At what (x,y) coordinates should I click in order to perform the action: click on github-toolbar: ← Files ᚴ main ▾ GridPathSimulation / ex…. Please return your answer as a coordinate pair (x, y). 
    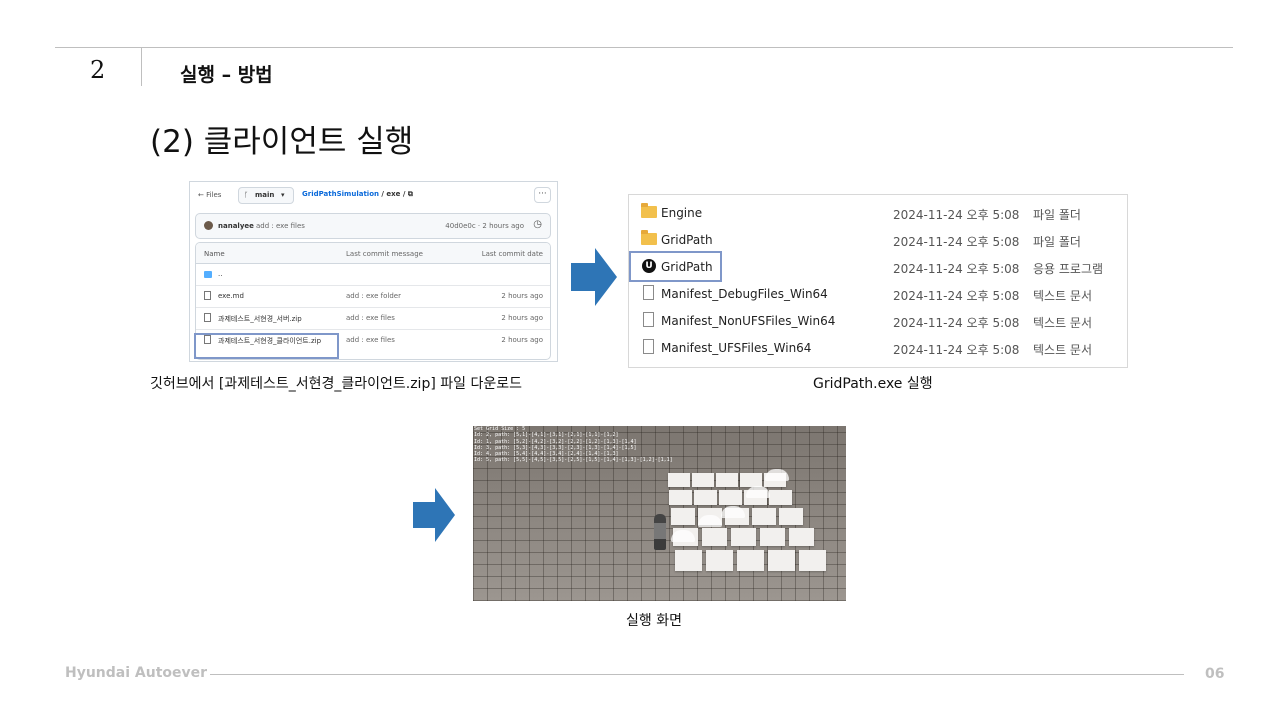
    Looking at the image, I should click on (373, 195).